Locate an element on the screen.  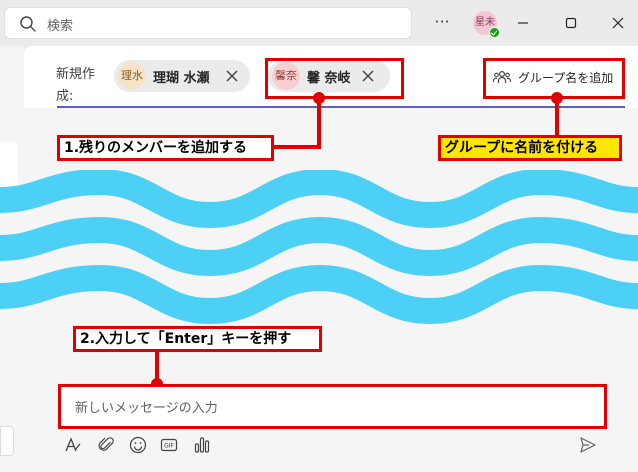
svg-text: GIF is located at coordinates (169, 446).